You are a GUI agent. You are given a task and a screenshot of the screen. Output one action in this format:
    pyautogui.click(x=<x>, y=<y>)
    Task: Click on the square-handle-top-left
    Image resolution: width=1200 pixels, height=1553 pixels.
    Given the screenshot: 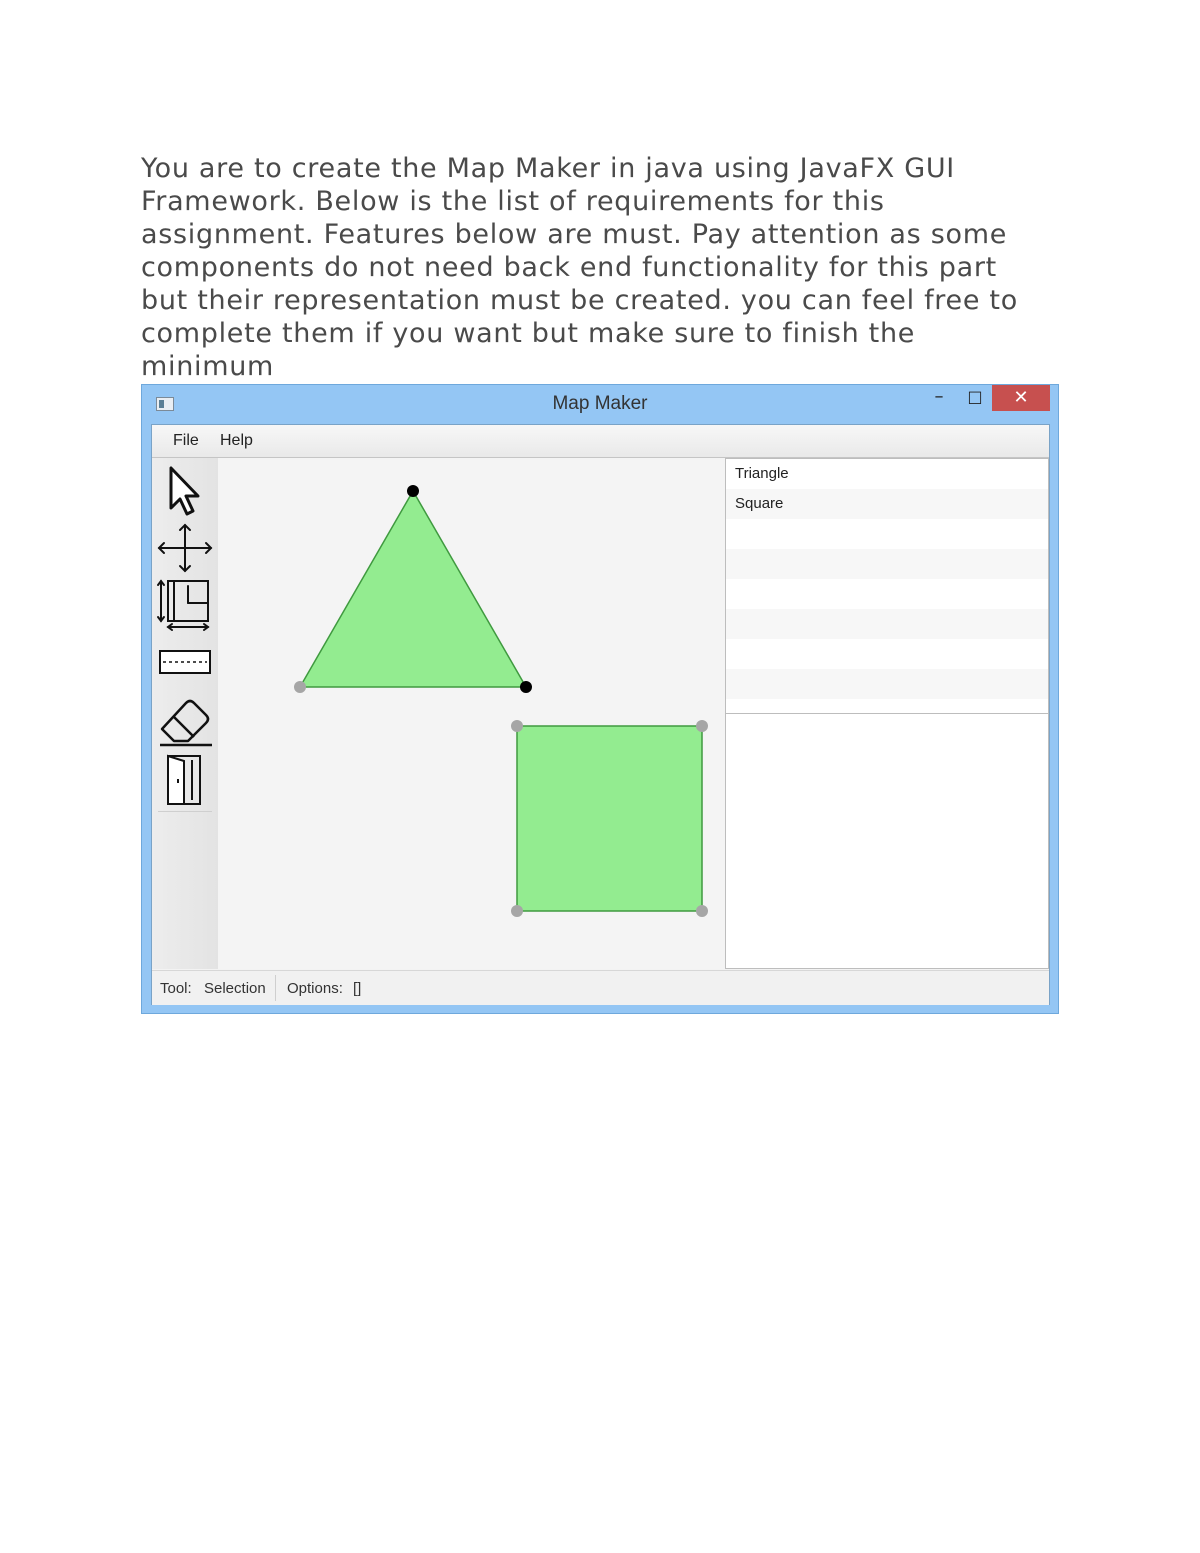 What is the action you would take?
    pyautogui.click(x=517, y=726)
    